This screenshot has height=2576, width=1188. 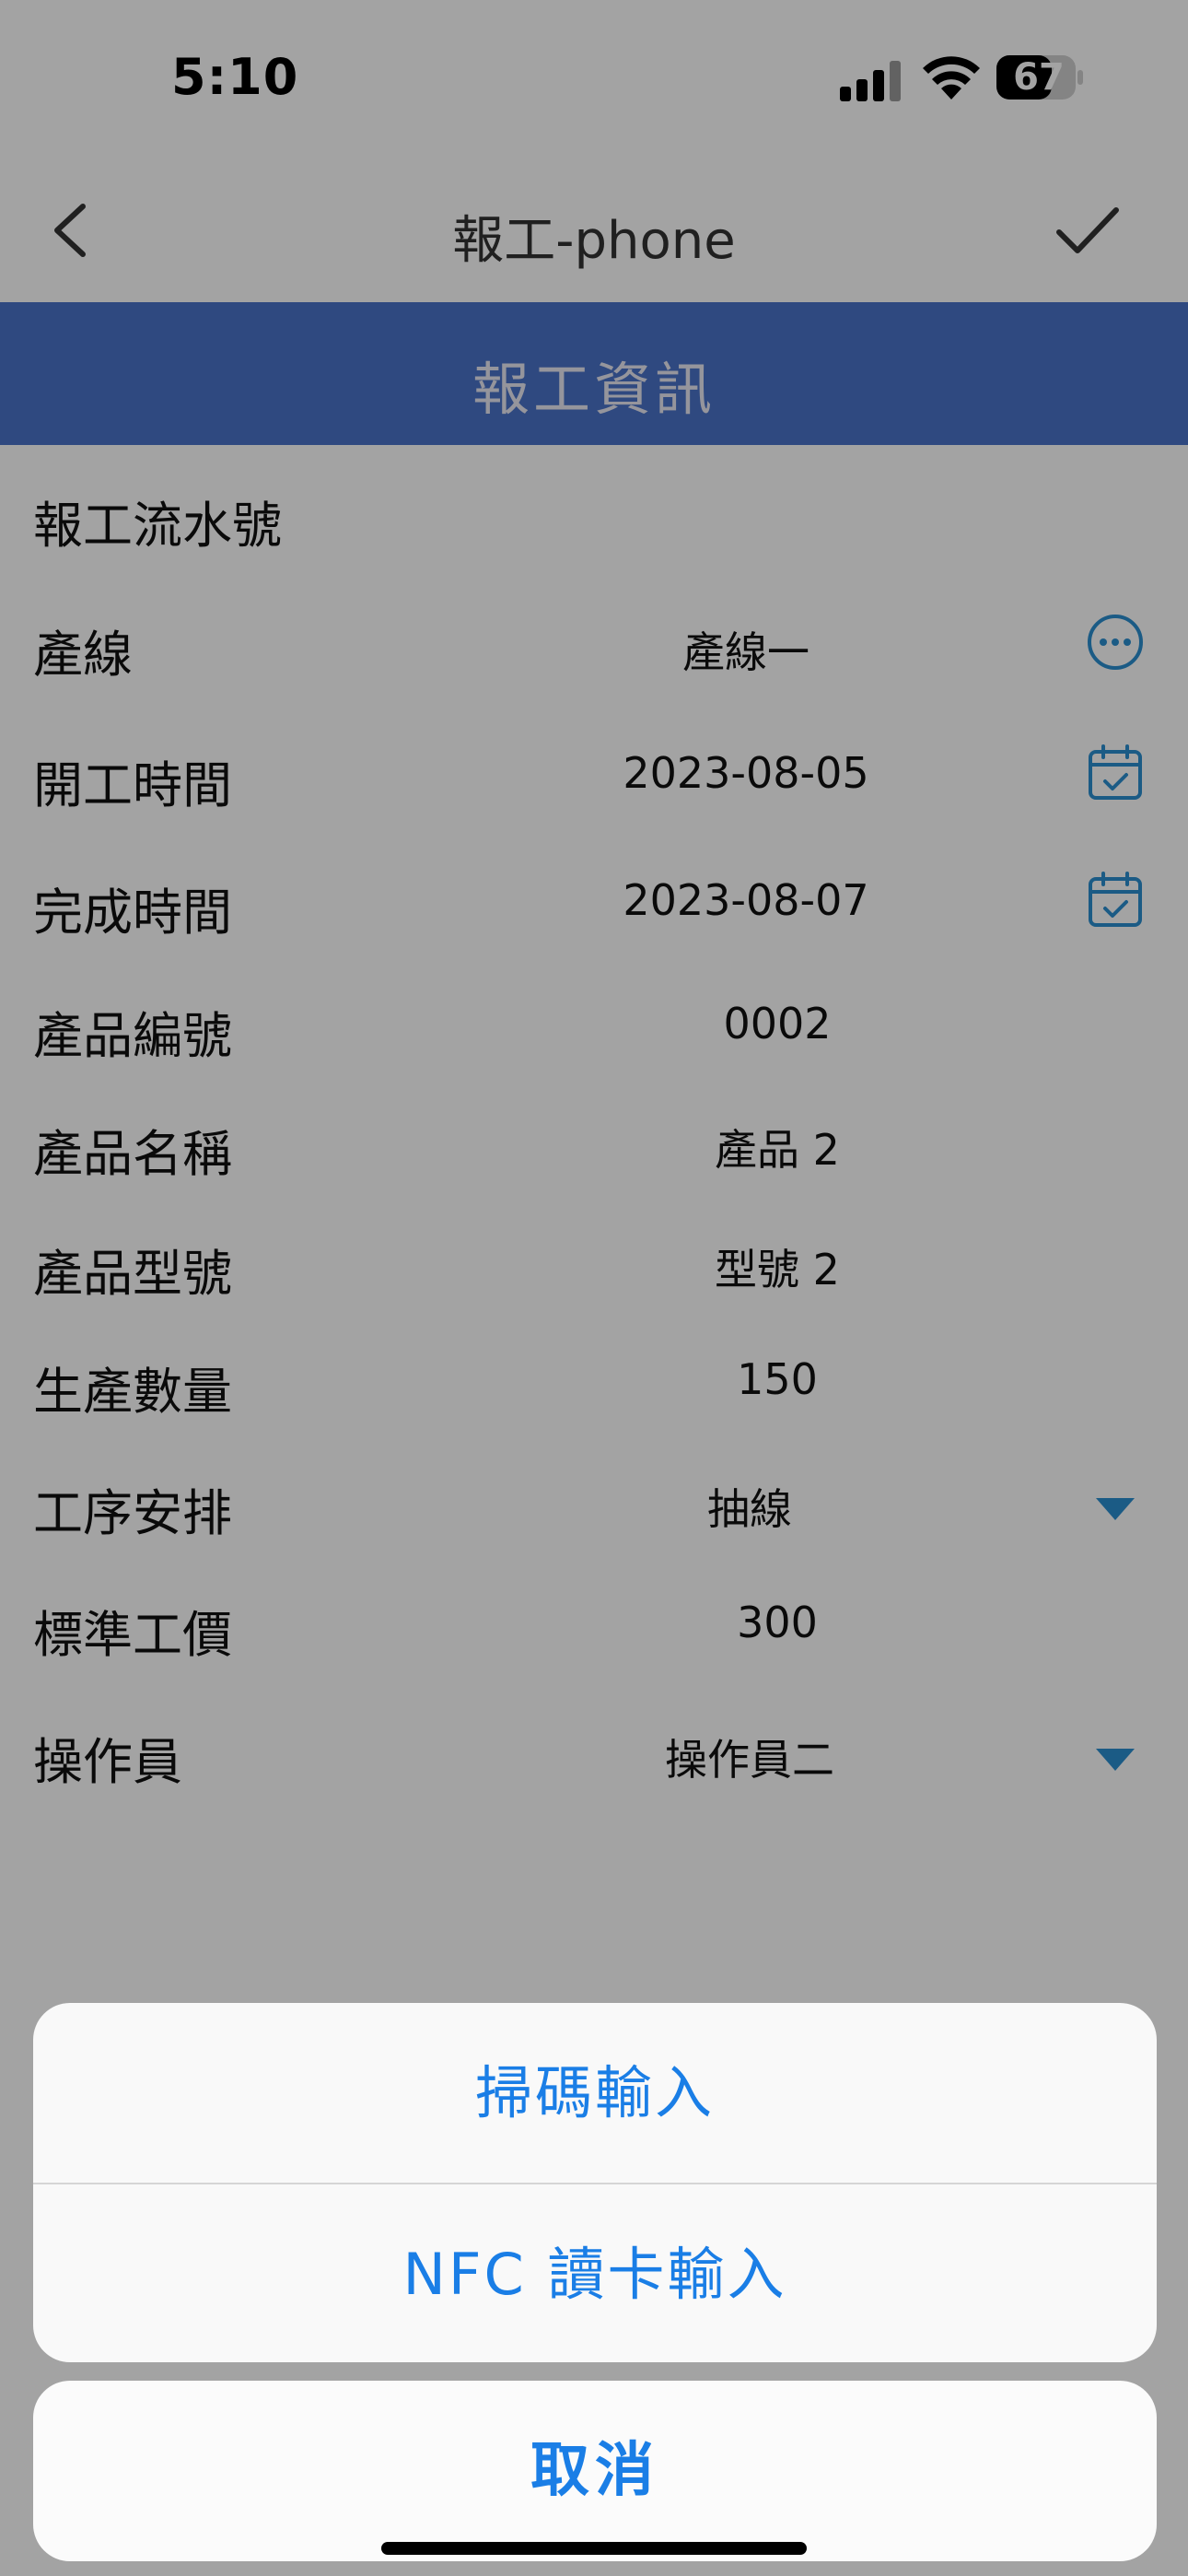 What do you see at coordinates (594, 2548) in the screenshot?
I see `home-indicator` at bounding box center [594, 2548].